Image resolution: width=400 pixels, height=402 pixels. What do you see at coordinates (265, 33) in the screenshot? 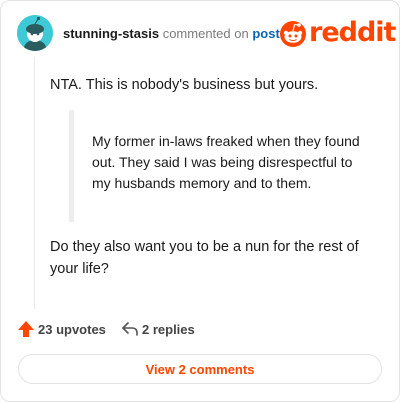
I see `post-link: post` at bounding box center [265, 33].